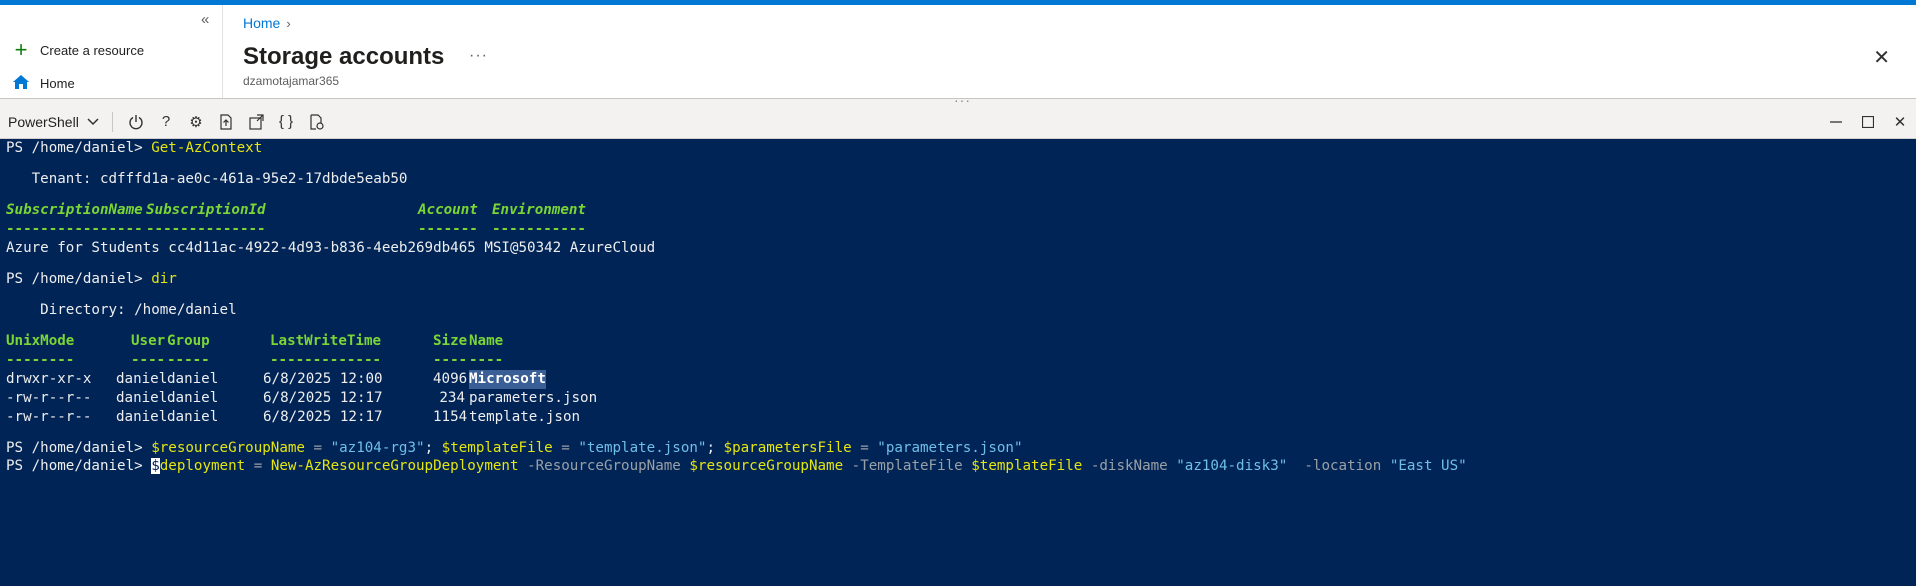  I want to click on dash-4: -------------, so click(326, 360).